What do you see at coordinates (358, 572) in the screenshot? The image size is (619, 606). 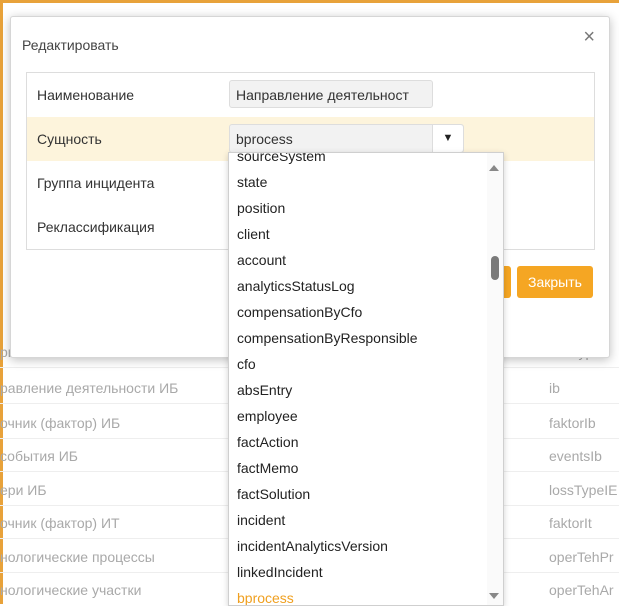 I see `list-item: linkedIncident` at bounding box center [358, 572].